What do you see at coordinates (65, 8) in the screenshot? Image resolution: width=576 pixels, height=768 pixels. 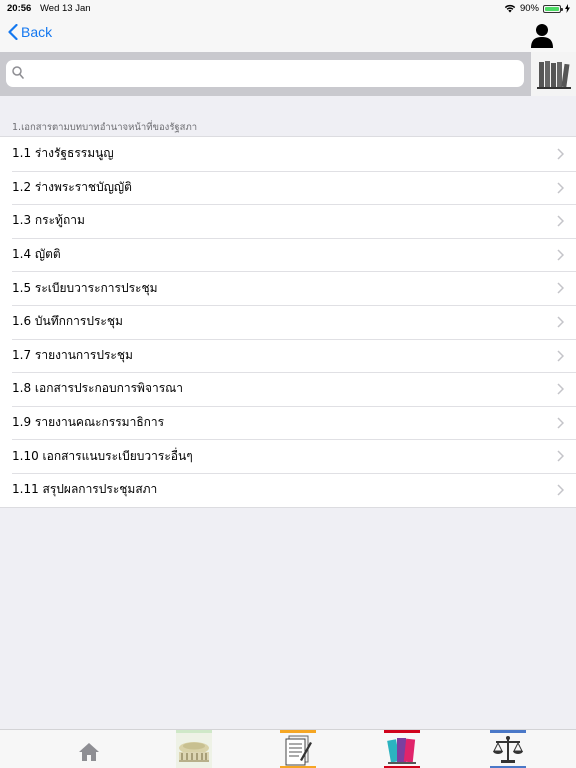 I see `status-date: Wed 13 Jan` at bounding box center [65, 8].